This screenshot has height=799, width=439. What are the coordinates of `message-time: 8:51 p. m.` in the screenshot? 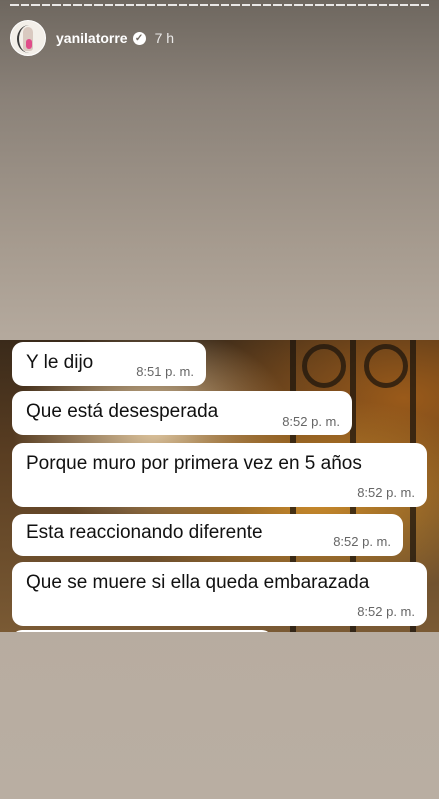 It's located at (165, 371).